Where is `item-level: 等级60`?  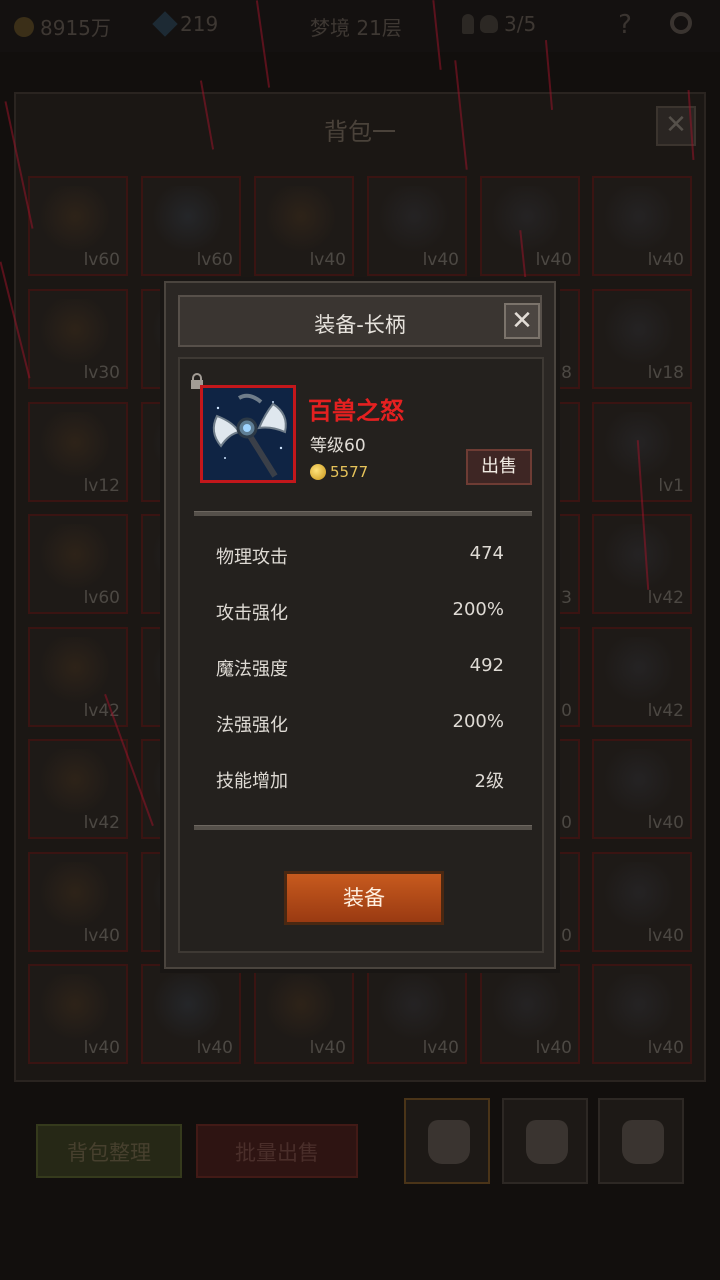
item-level: 等级60 is located at coordinates (338, 446).